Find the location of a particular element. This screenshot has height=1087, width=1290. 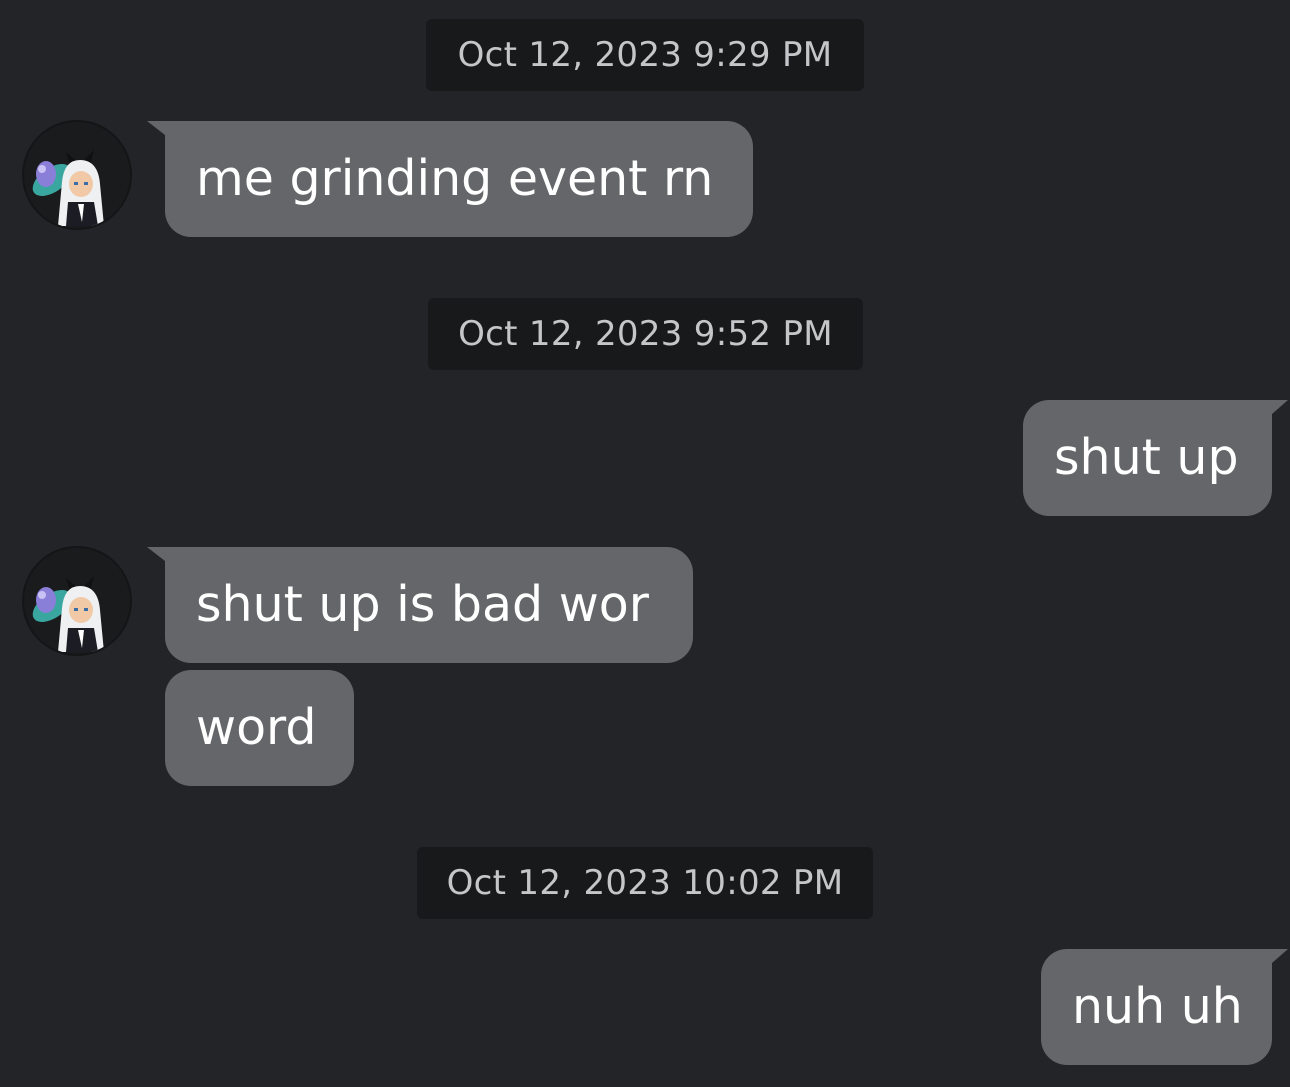

timestamp-divider: Oct 12, 2023 10:02 PM is located at coordinates (645, 883).